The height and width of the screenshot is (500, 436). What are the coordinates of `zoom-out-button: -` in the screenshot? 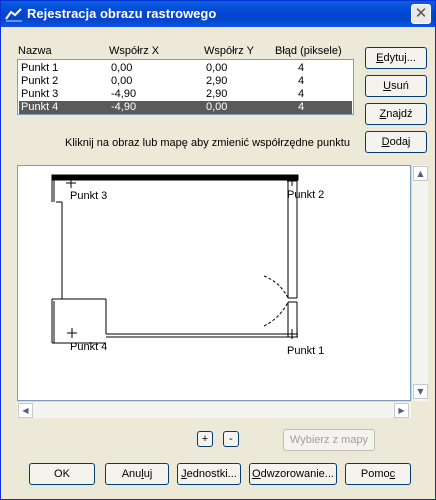 It's located at (231, 439).